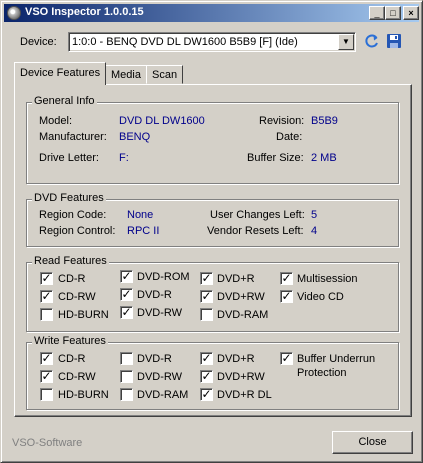 Image resolution: width=423 pixels, height=463 pixels. I want to click on title-bar: VSO Inspector 1.0.0.15 _ □ ×, so click(211, 13).